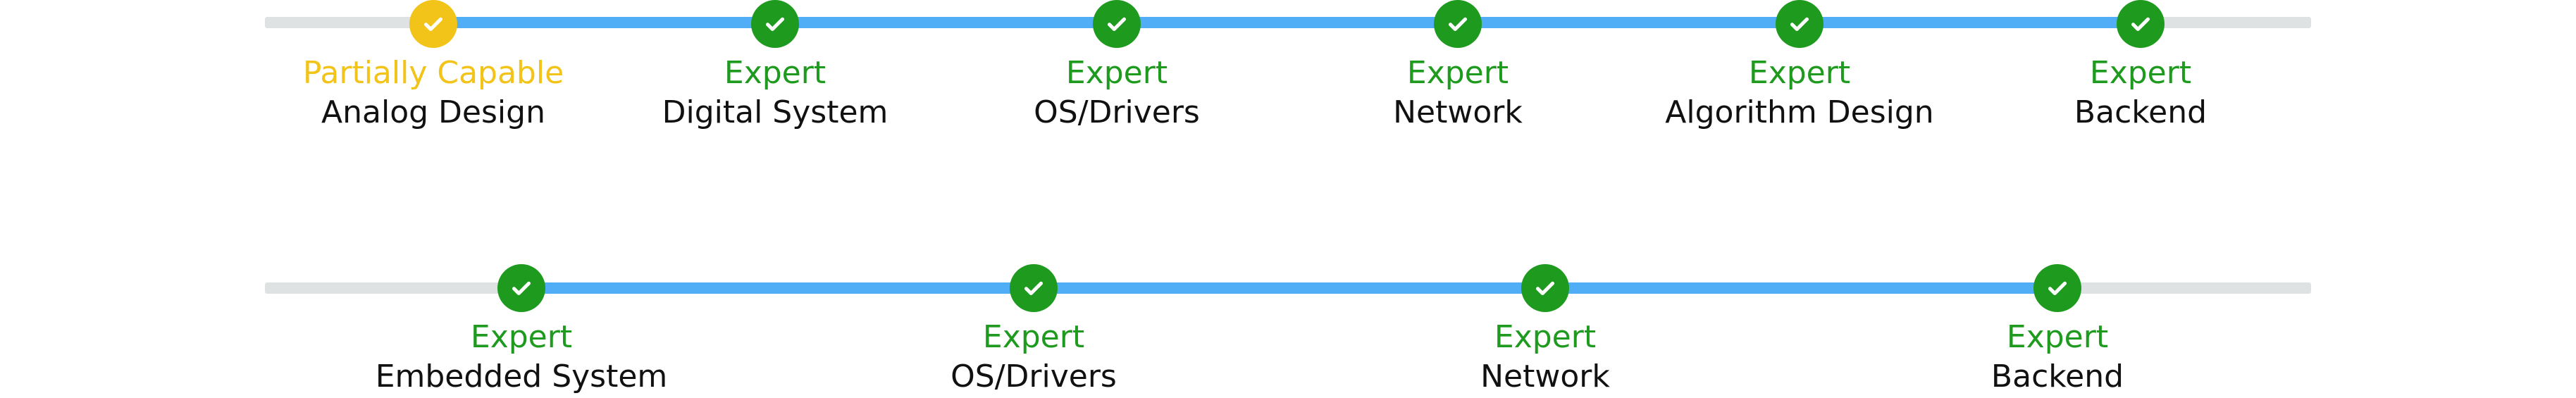 The height and width of the screenshot is (398, 2576). I want to click on skill-caption: Expert Embedded System, so click(521, 357).